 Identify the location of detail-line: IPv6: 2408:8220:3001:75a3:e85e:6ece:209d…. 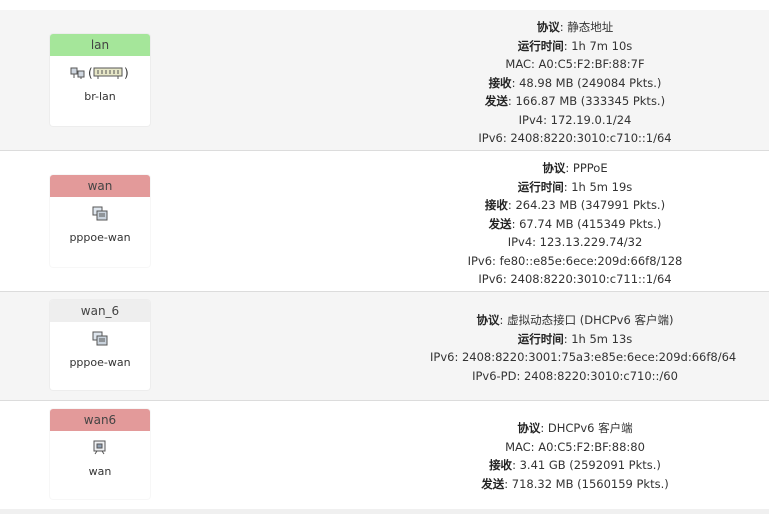
(583, 357).